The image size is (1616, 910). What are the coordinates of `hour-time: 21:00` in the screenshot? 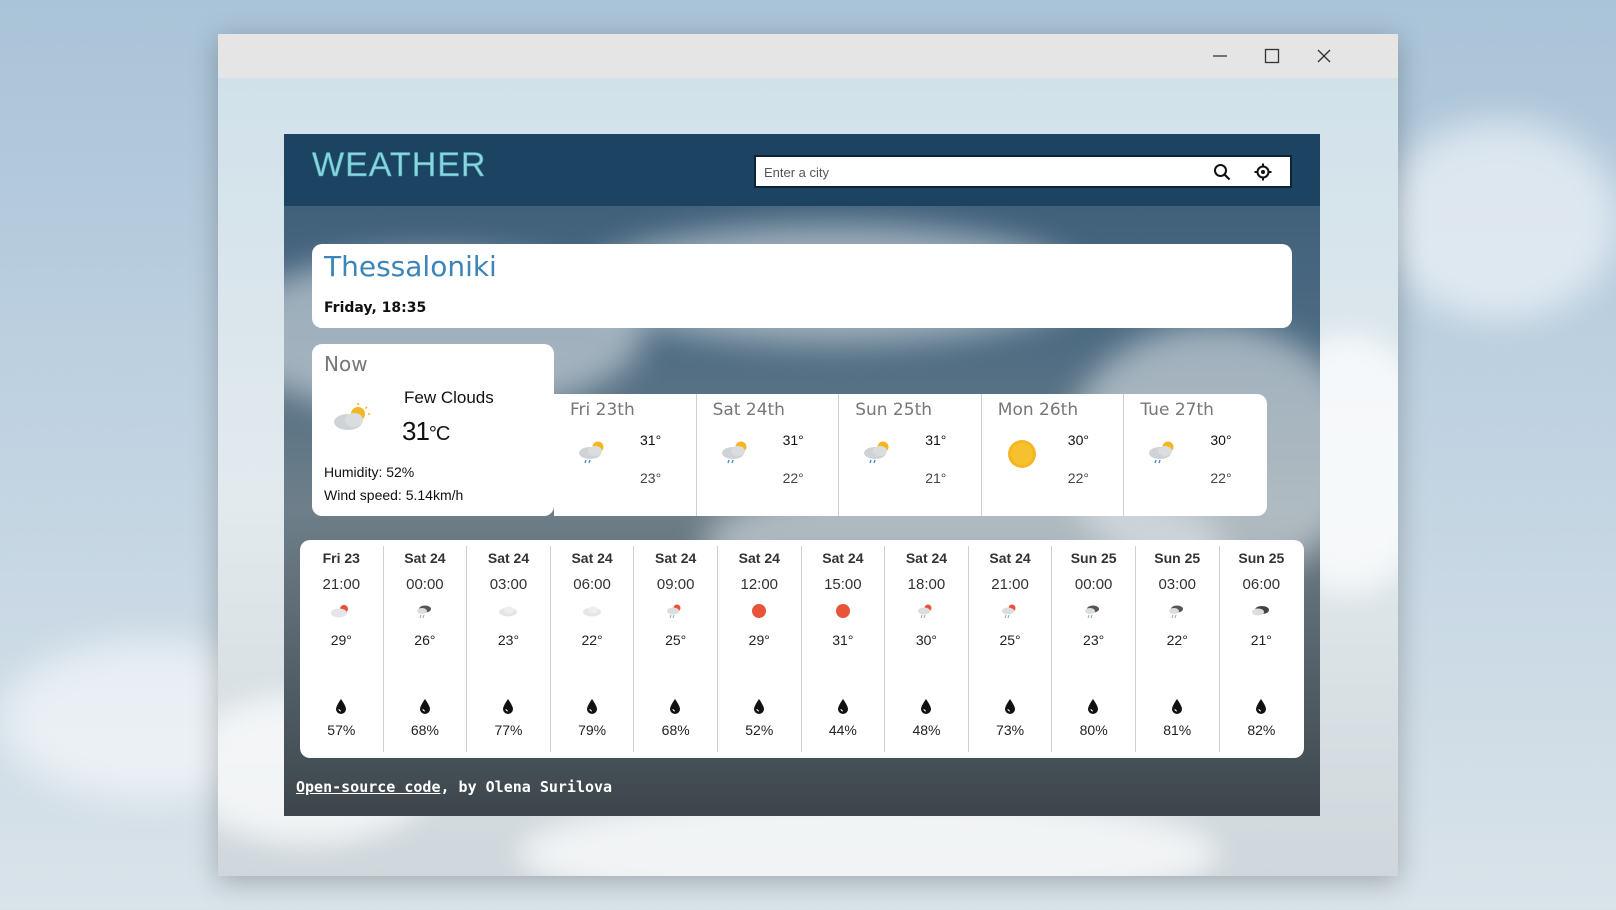 It's located at (341, 584).